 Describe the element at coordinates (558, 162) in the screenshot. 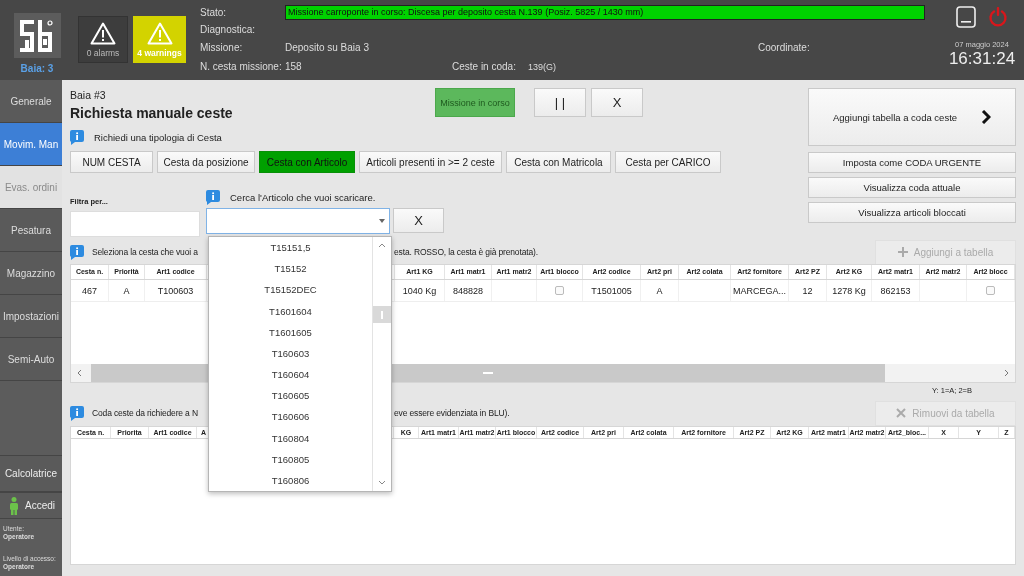

I see `type-tab: Cesta con Matricola` at that location.